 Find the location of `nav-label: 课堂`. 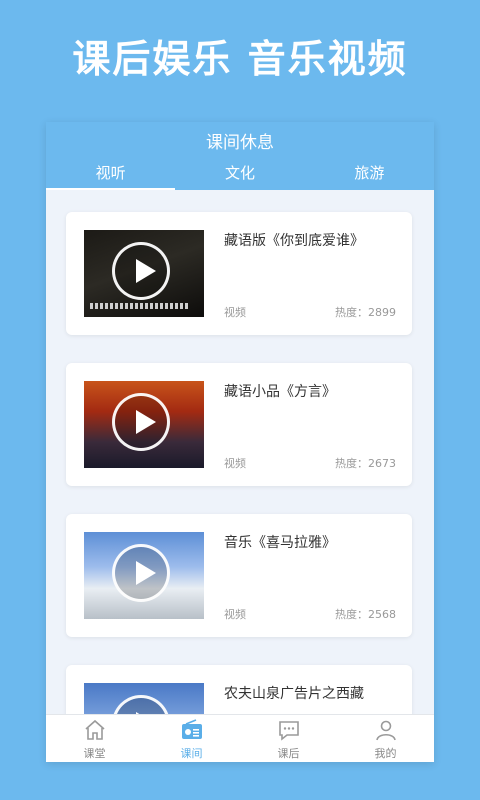

nav-label: 课堂 is located at coordinates (94, 753).